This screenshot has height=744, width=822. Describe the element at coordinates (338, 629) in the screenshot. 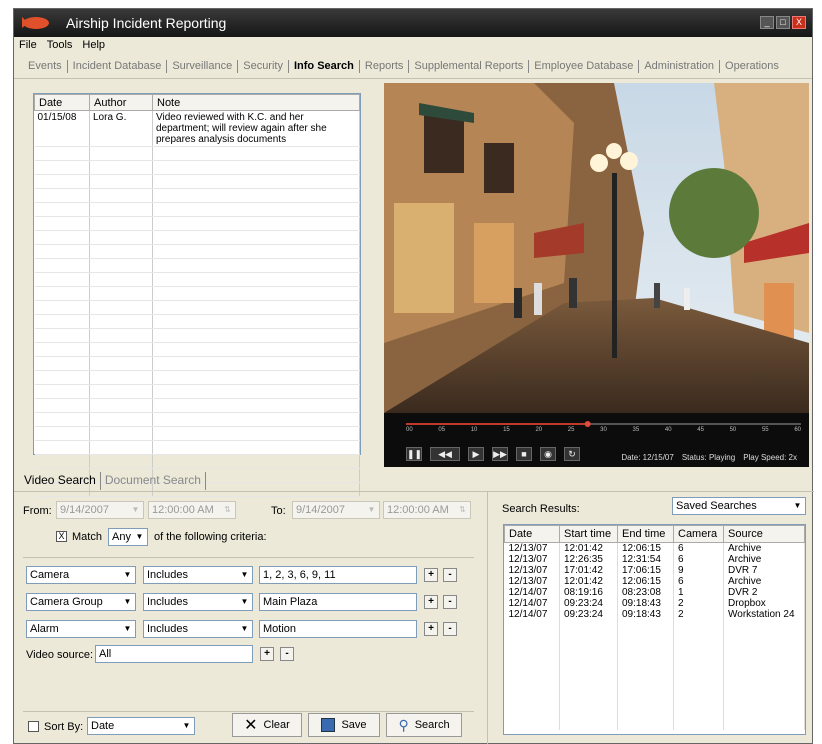

I see `criteria-value-input: Motion` at that location.